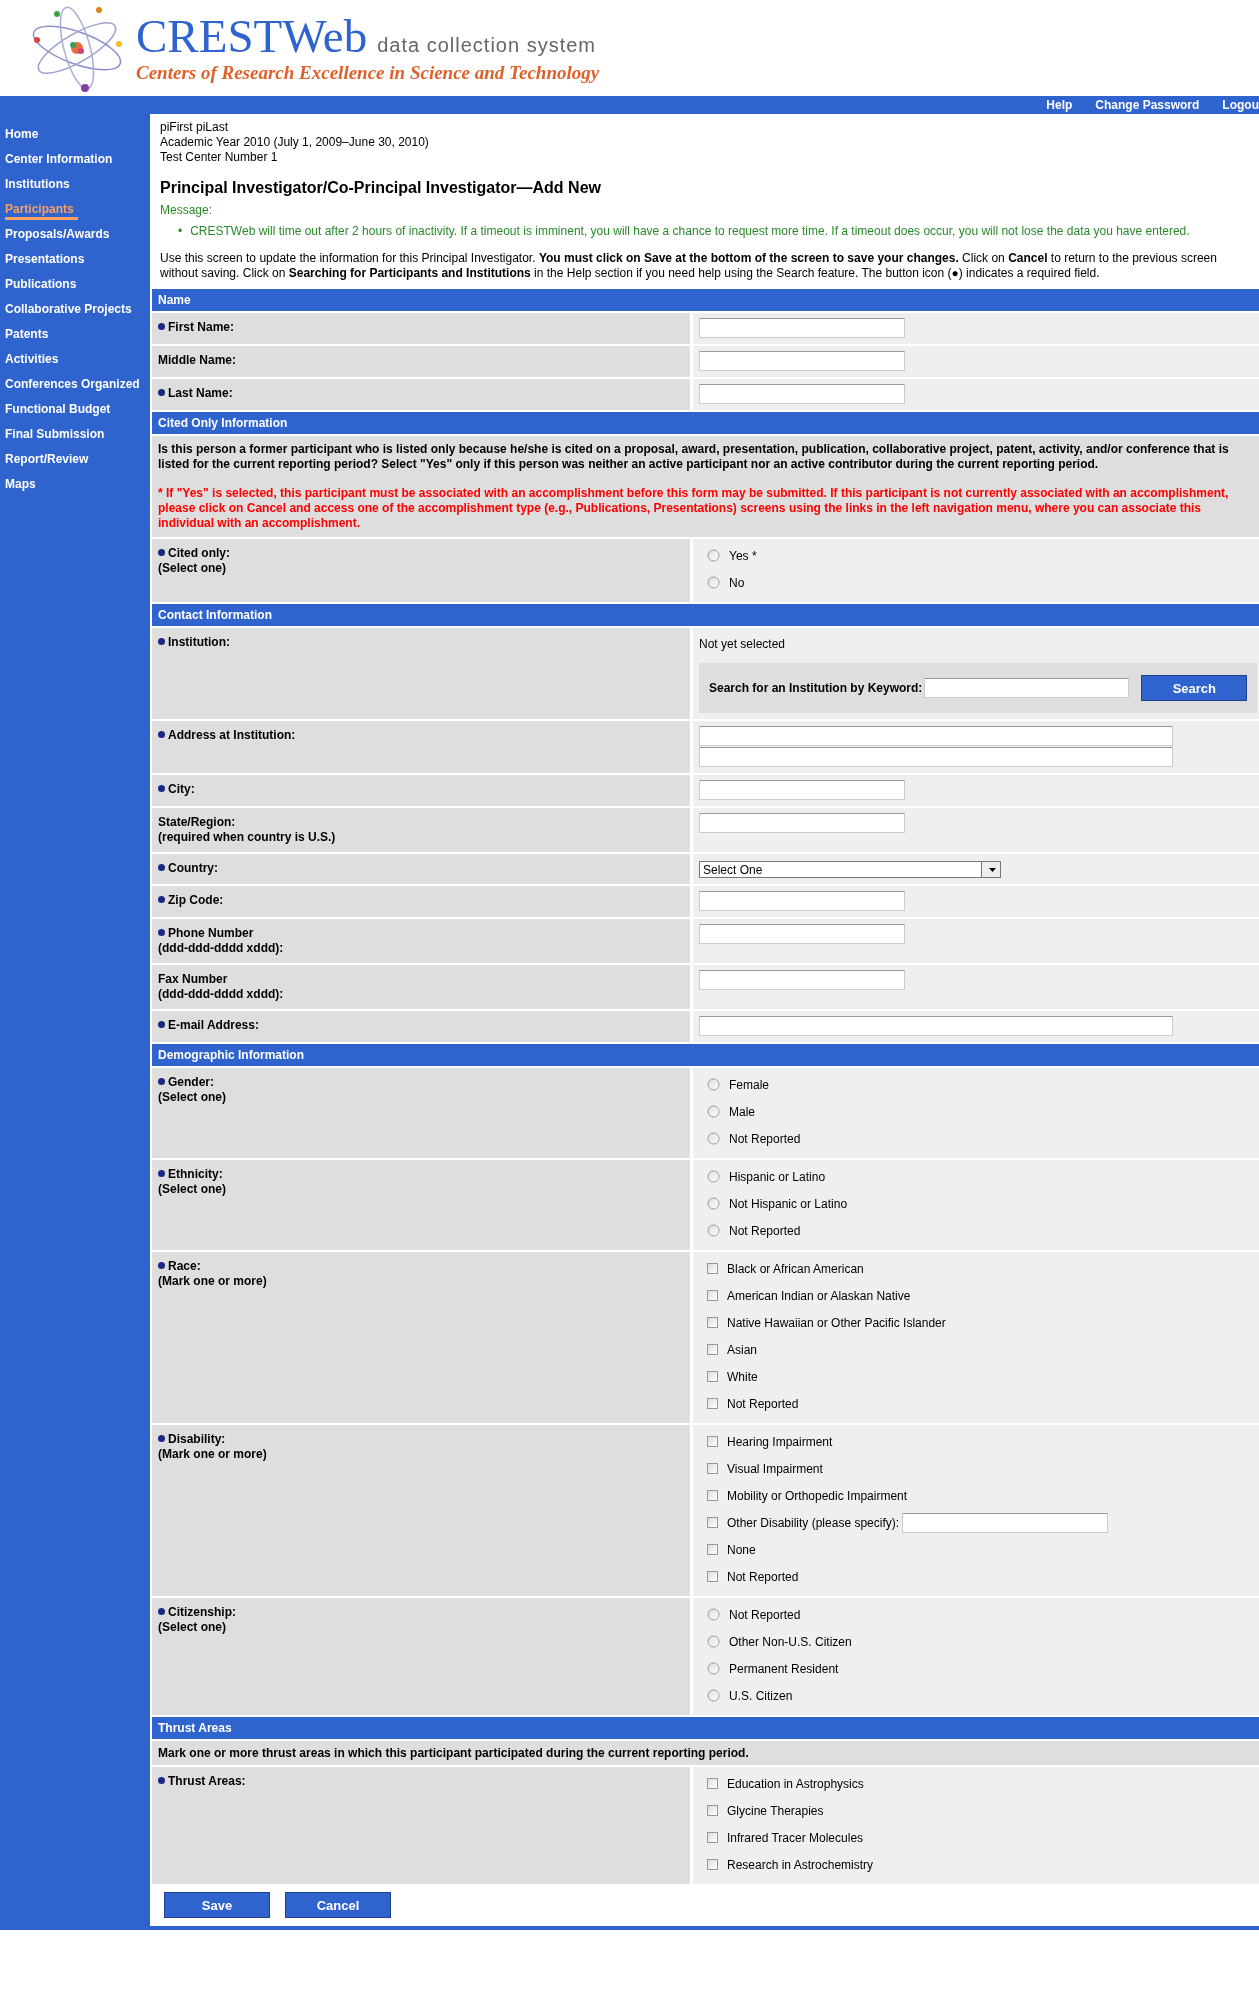 The height and width of the screenshot is (2001, 1259). I want to click on top-nav-link: Help, so click(1059, 105).